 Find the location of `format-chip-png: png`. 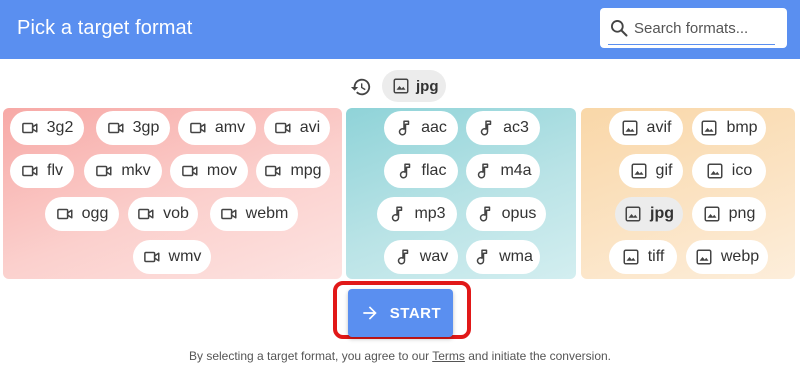

format-chip-png: png is located at coordinates (729, 214).